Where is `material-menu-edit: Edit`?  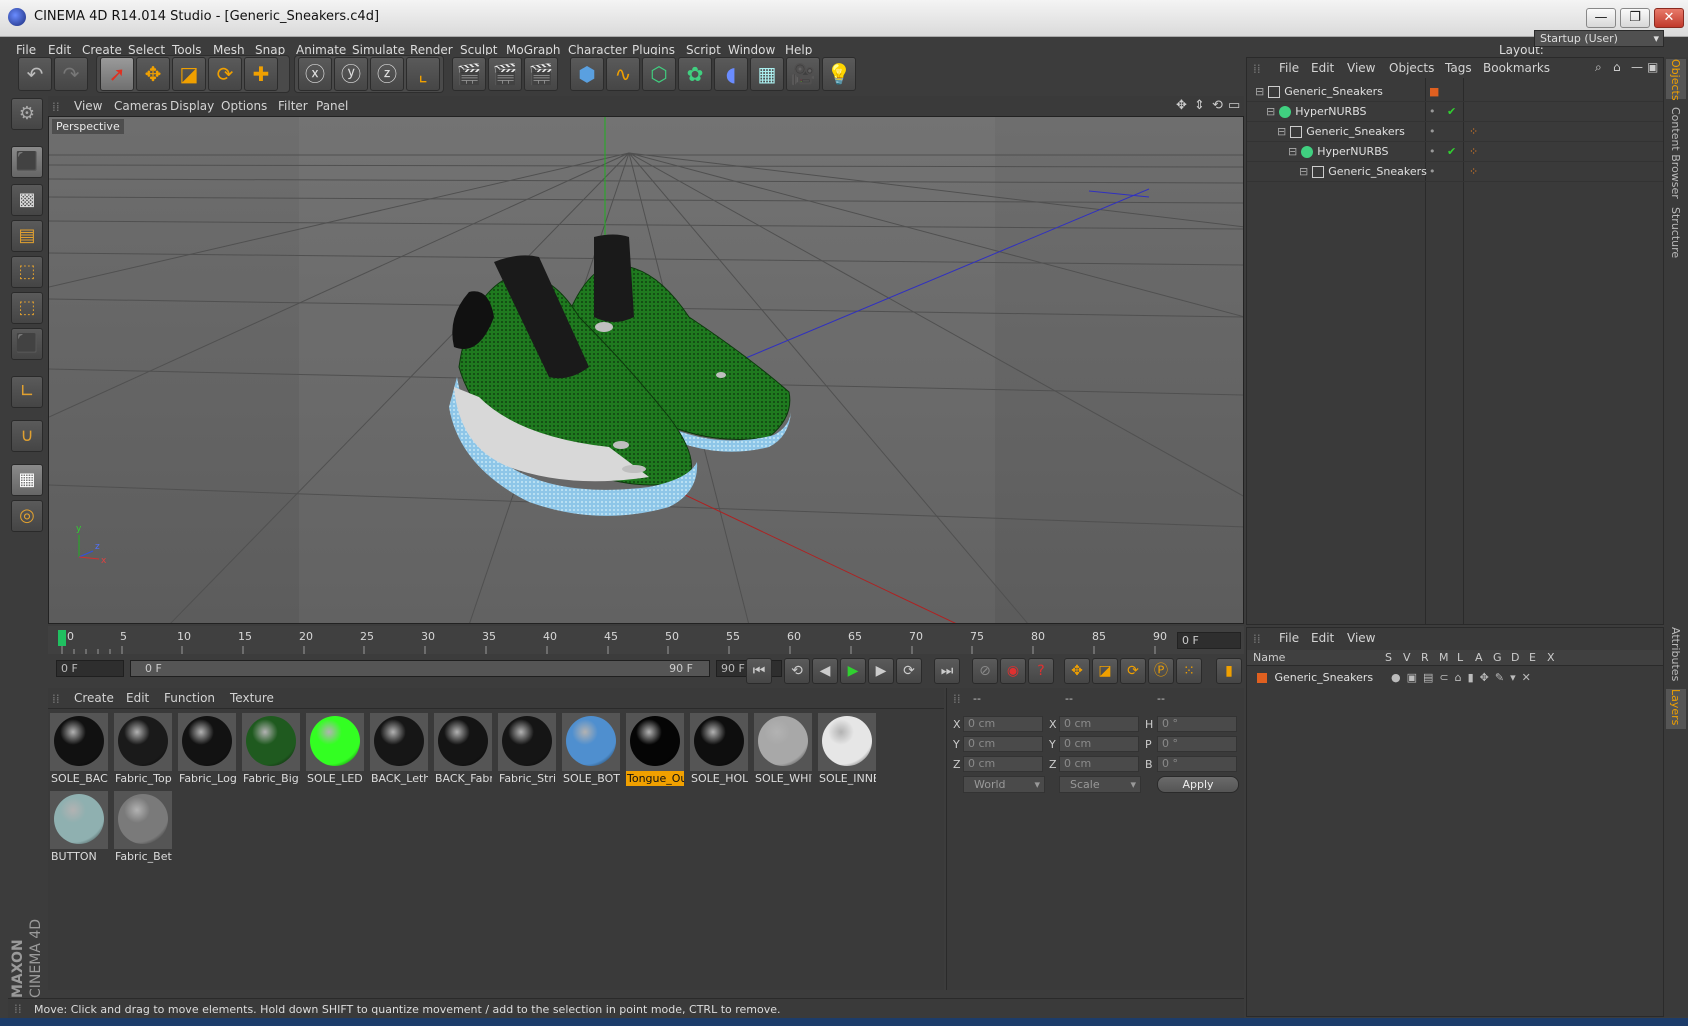 material-menu-edit: Edit is located at coordinates (137, 698).